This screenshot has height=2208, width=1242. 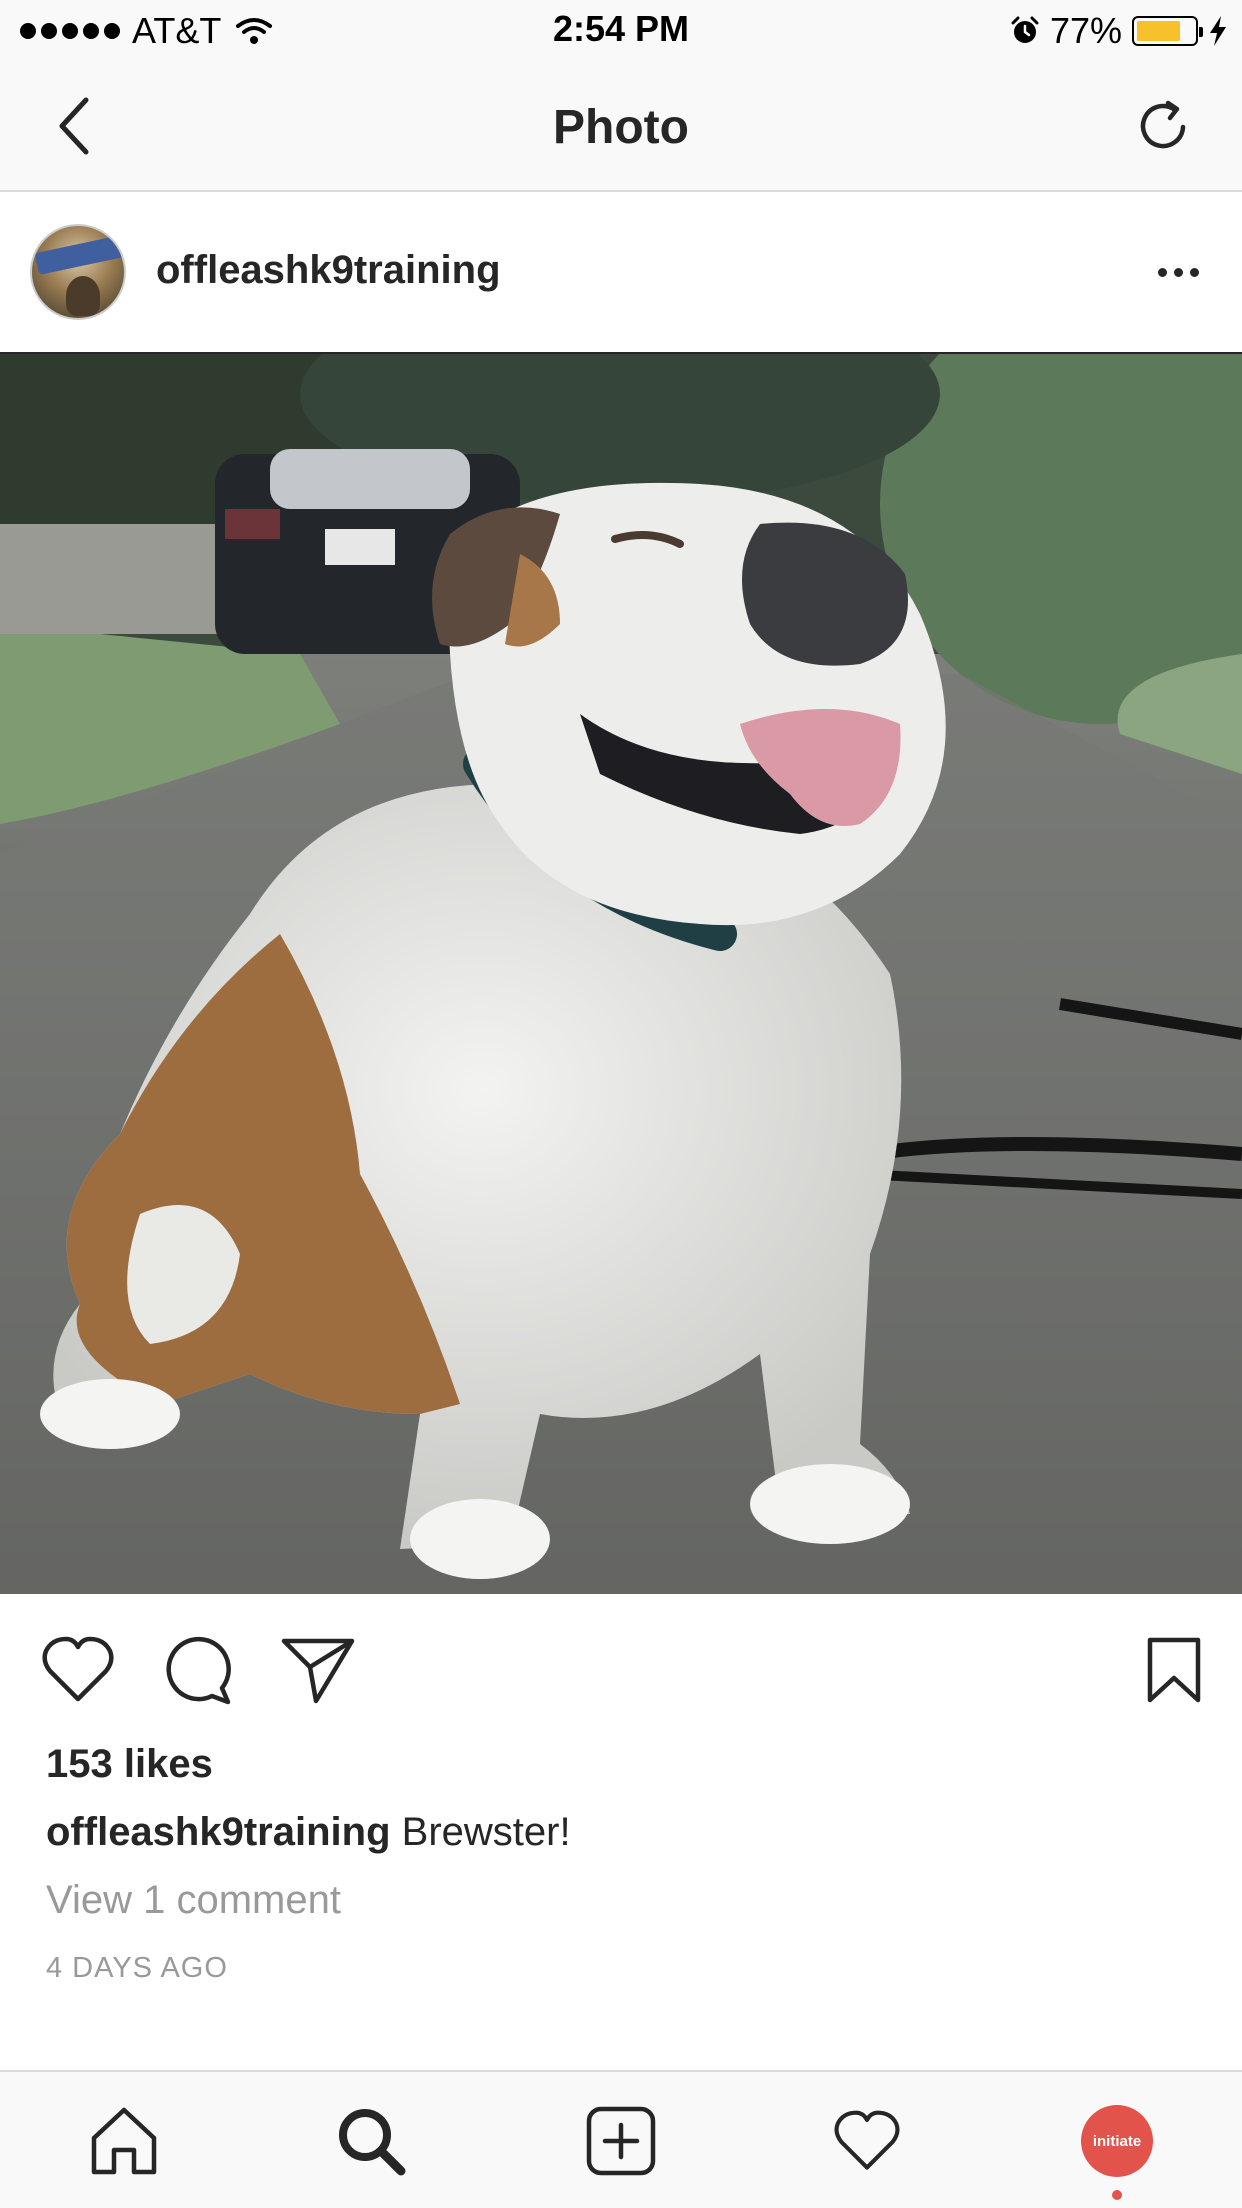 What do you see at coordinates (328, 270) in the screenshot?
I see `post-username: offleashk9training` at bounding box center [328, 270].